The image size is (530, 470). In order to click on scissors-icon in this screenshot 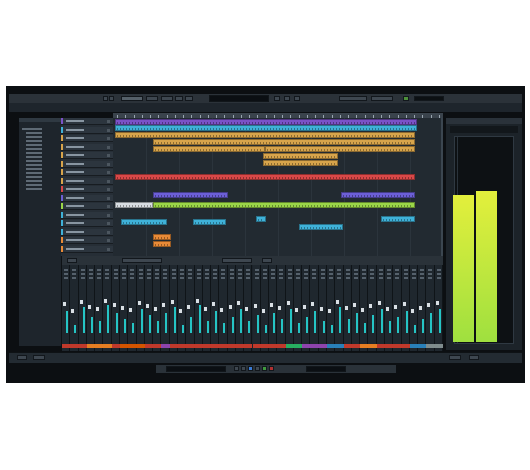, I will do `click(167, 98)`.